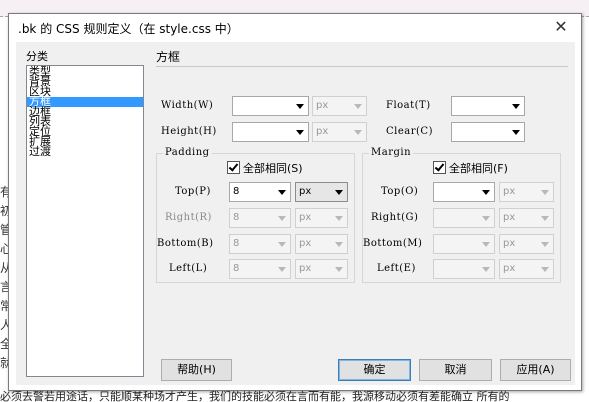 The image size is (589, 402). I want to click on margin-left-select, so click(464, 269).